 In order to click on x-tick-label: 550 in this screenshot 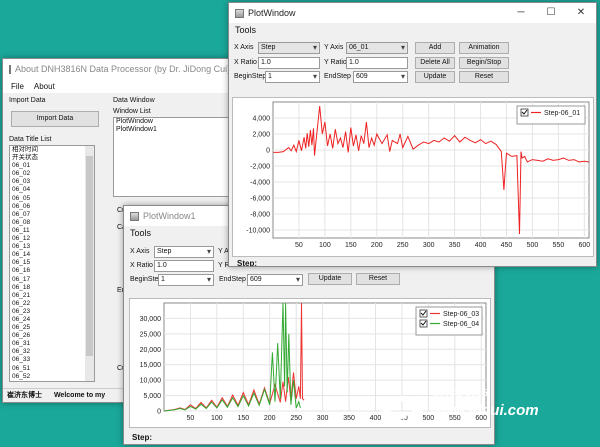, I will do `click(559, 245)`.